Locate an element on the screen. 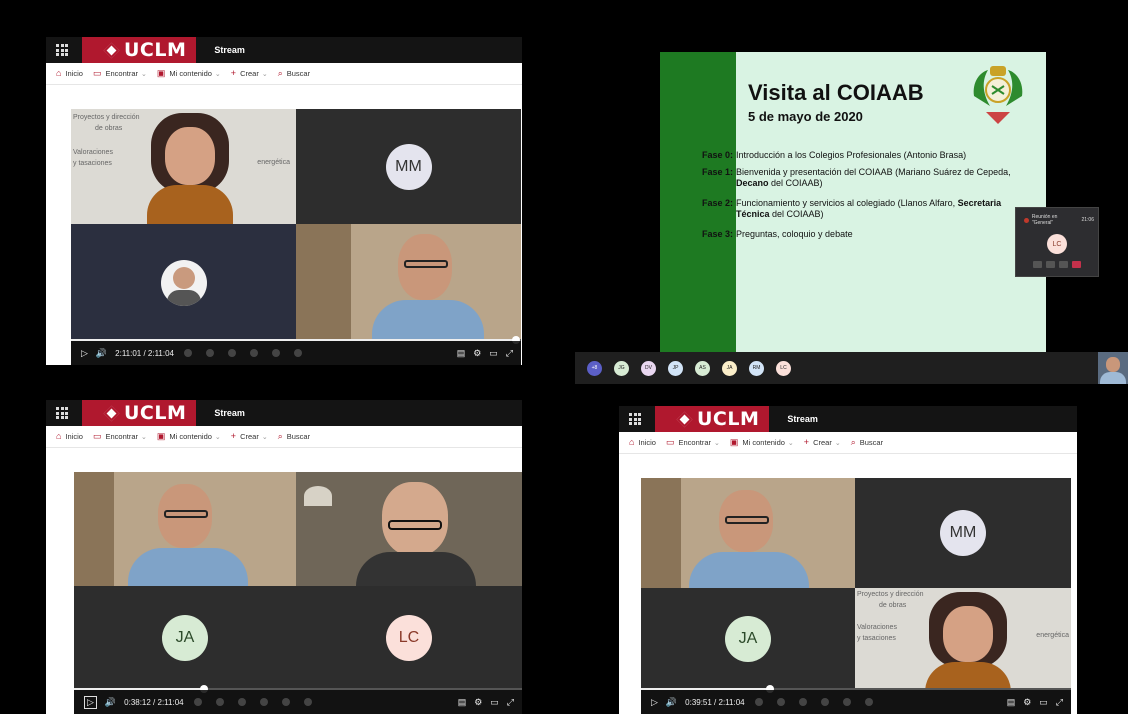 The image size is (1128, 714). nav-my-content-label: Mi contenido is located at coordinates (763, 442).